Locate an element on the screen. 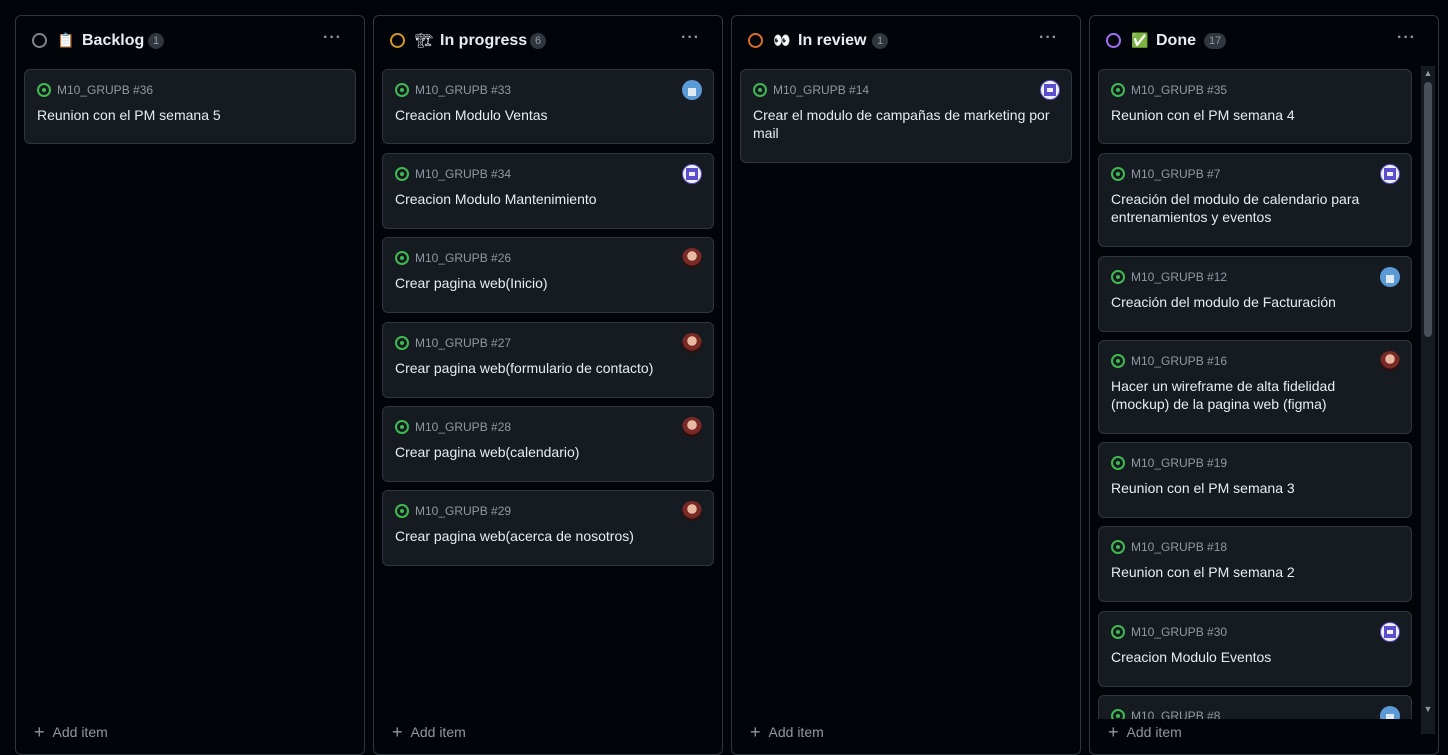 This screenshot has width=1448, height=755. issue-reference: M10_GRUPB #30 is located at coordinates (1179, 632).